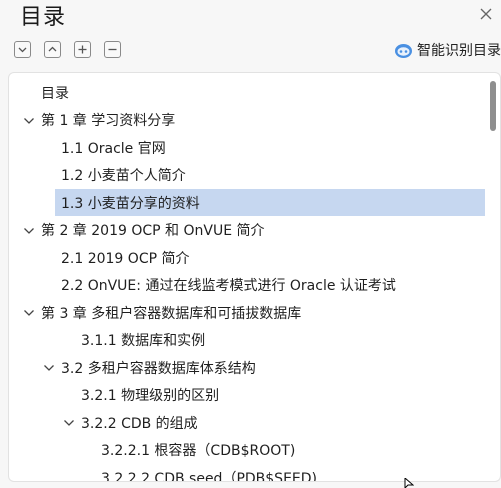 Image resolution: width=501 pixels, height=488 pixels. I want to click on toc-item-label: 3.2.2.1 根容器（CDB$ROOT), so click(198, 451).